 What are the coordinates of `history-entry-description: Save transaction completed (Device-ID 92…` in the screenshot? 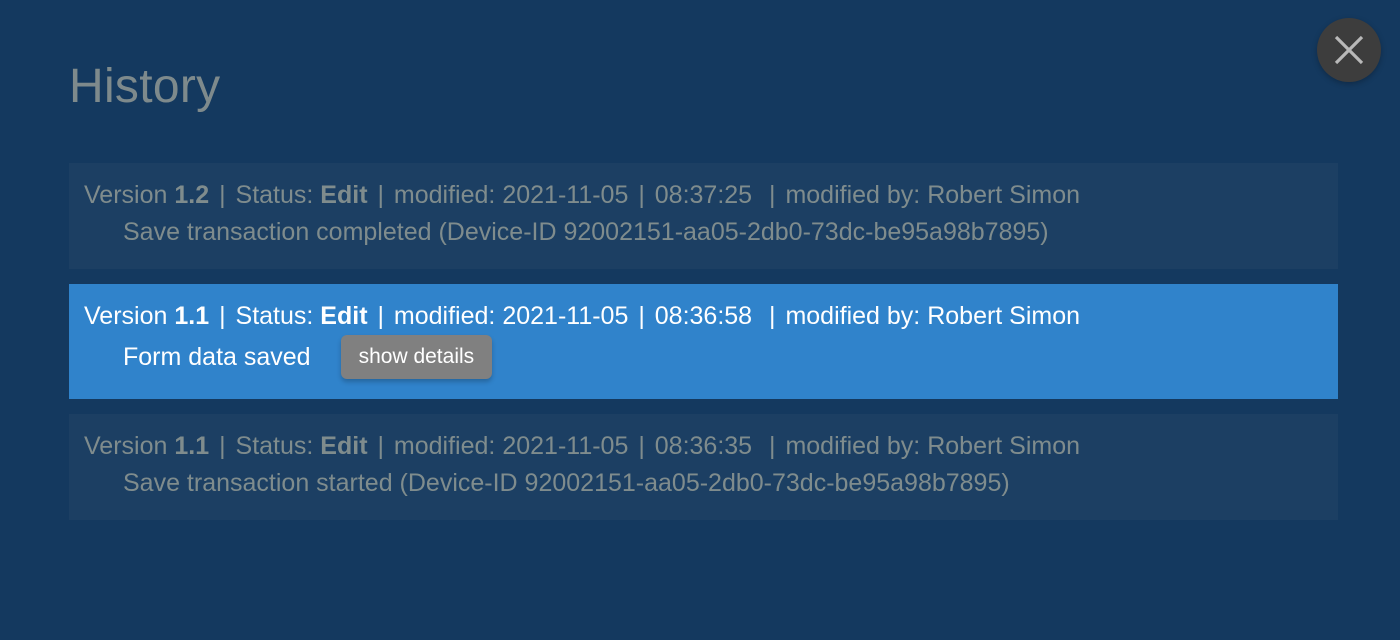 It's located at (703, 232).